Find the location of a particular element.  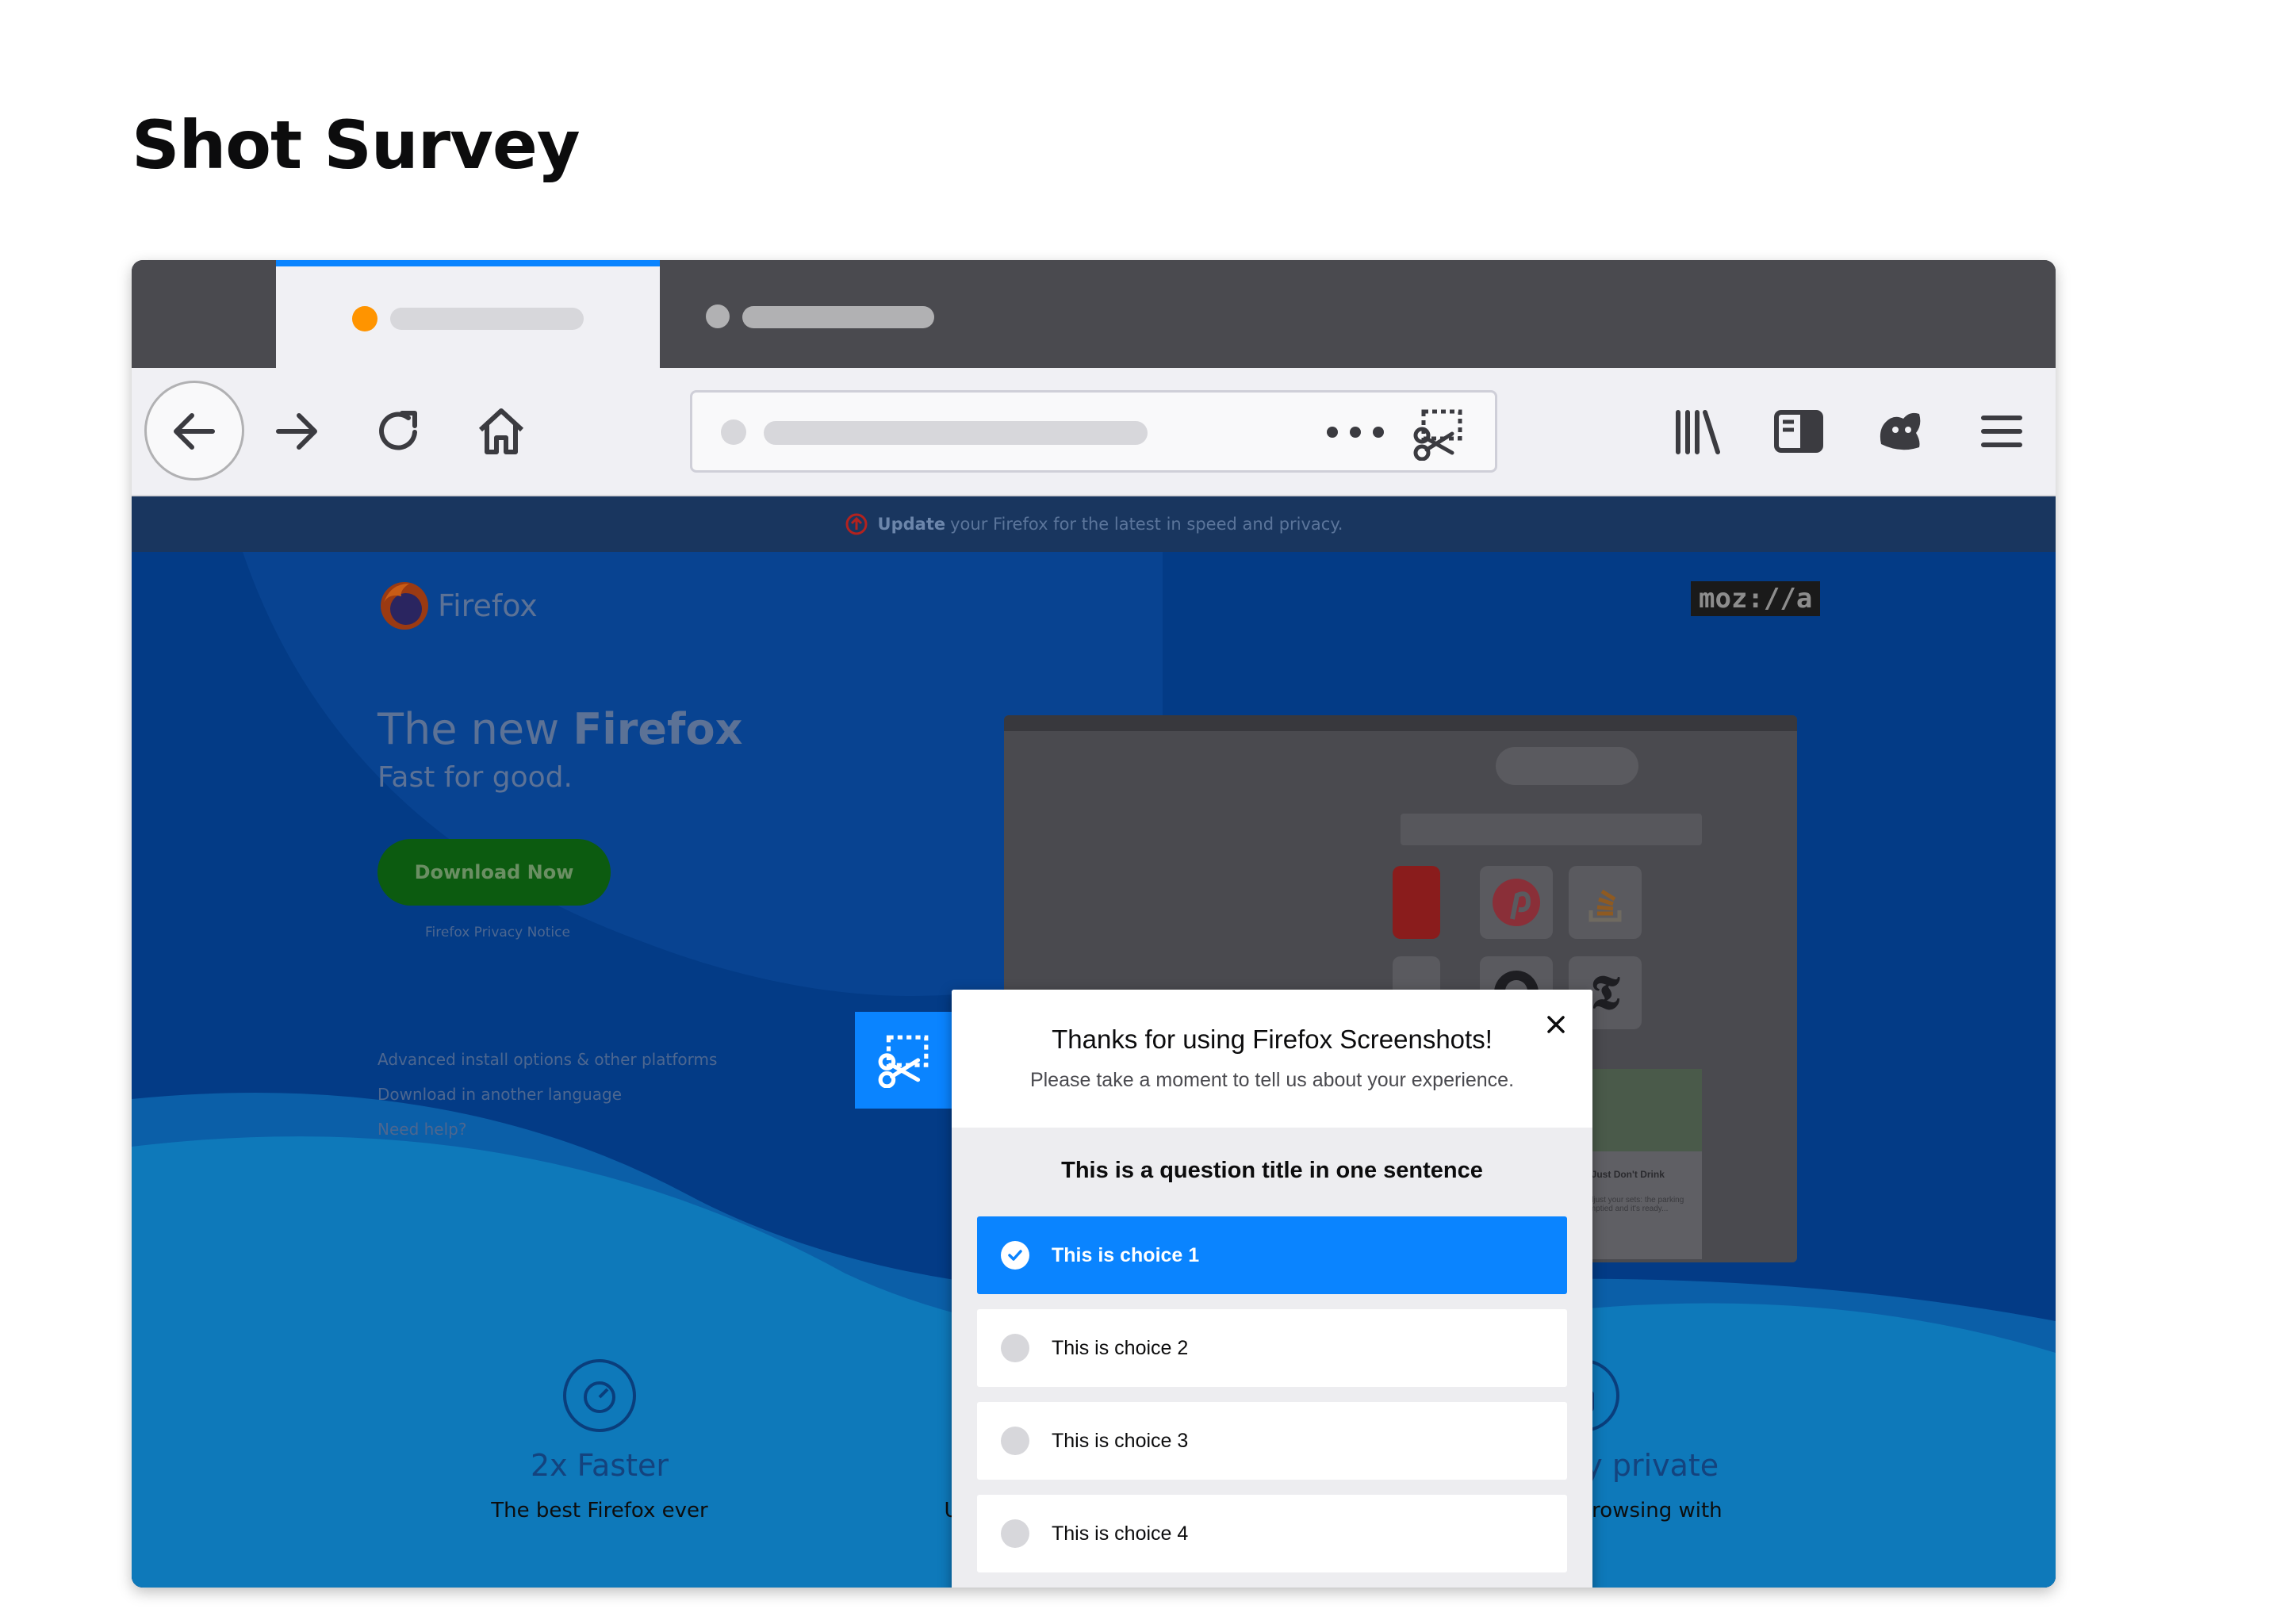

url-bar is located at coordinates (1093, 431).